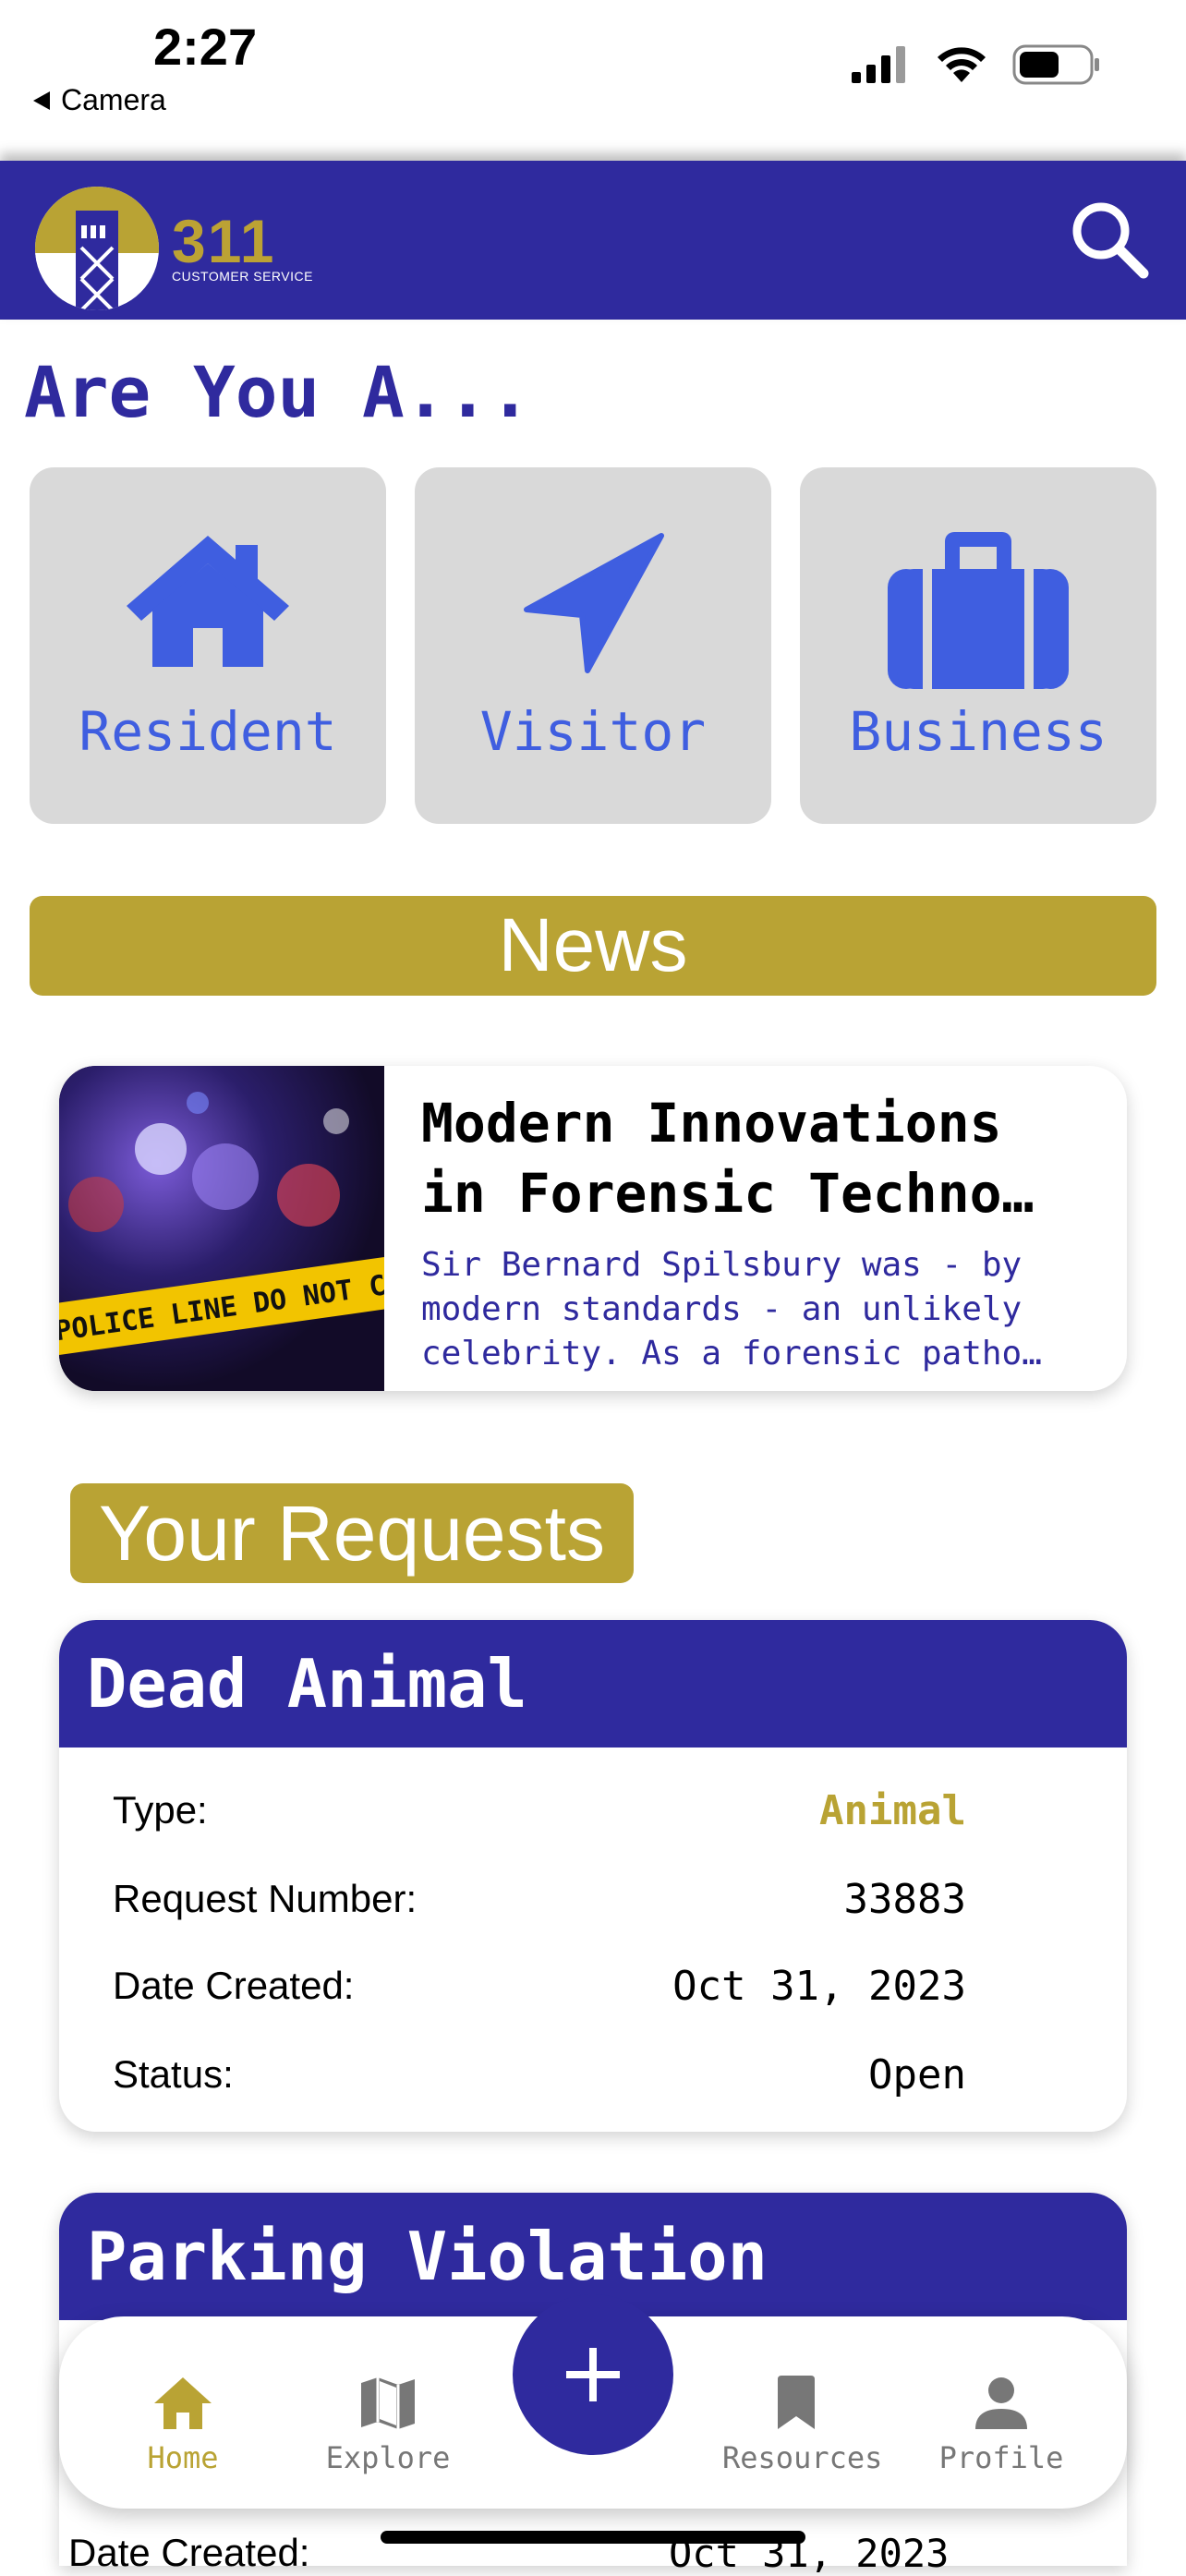  What do you see at coordinates (222, 1228) in the screenshot?
I see `news-article-image: POLICE LINE DO NOT CROSS` at bounding box center [222, 1228].